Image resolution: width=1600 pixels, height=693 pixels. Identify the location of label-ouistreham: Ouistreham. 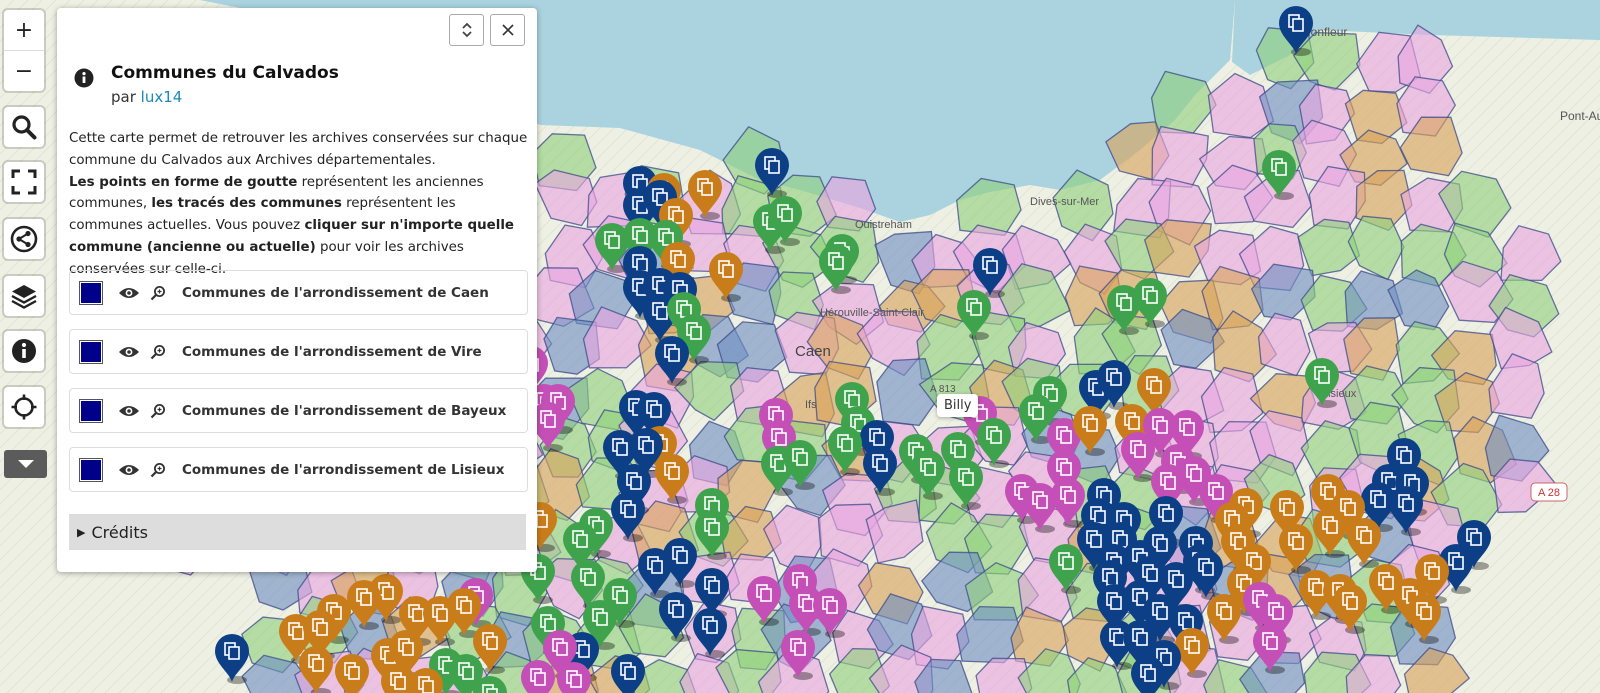
(883, 225).